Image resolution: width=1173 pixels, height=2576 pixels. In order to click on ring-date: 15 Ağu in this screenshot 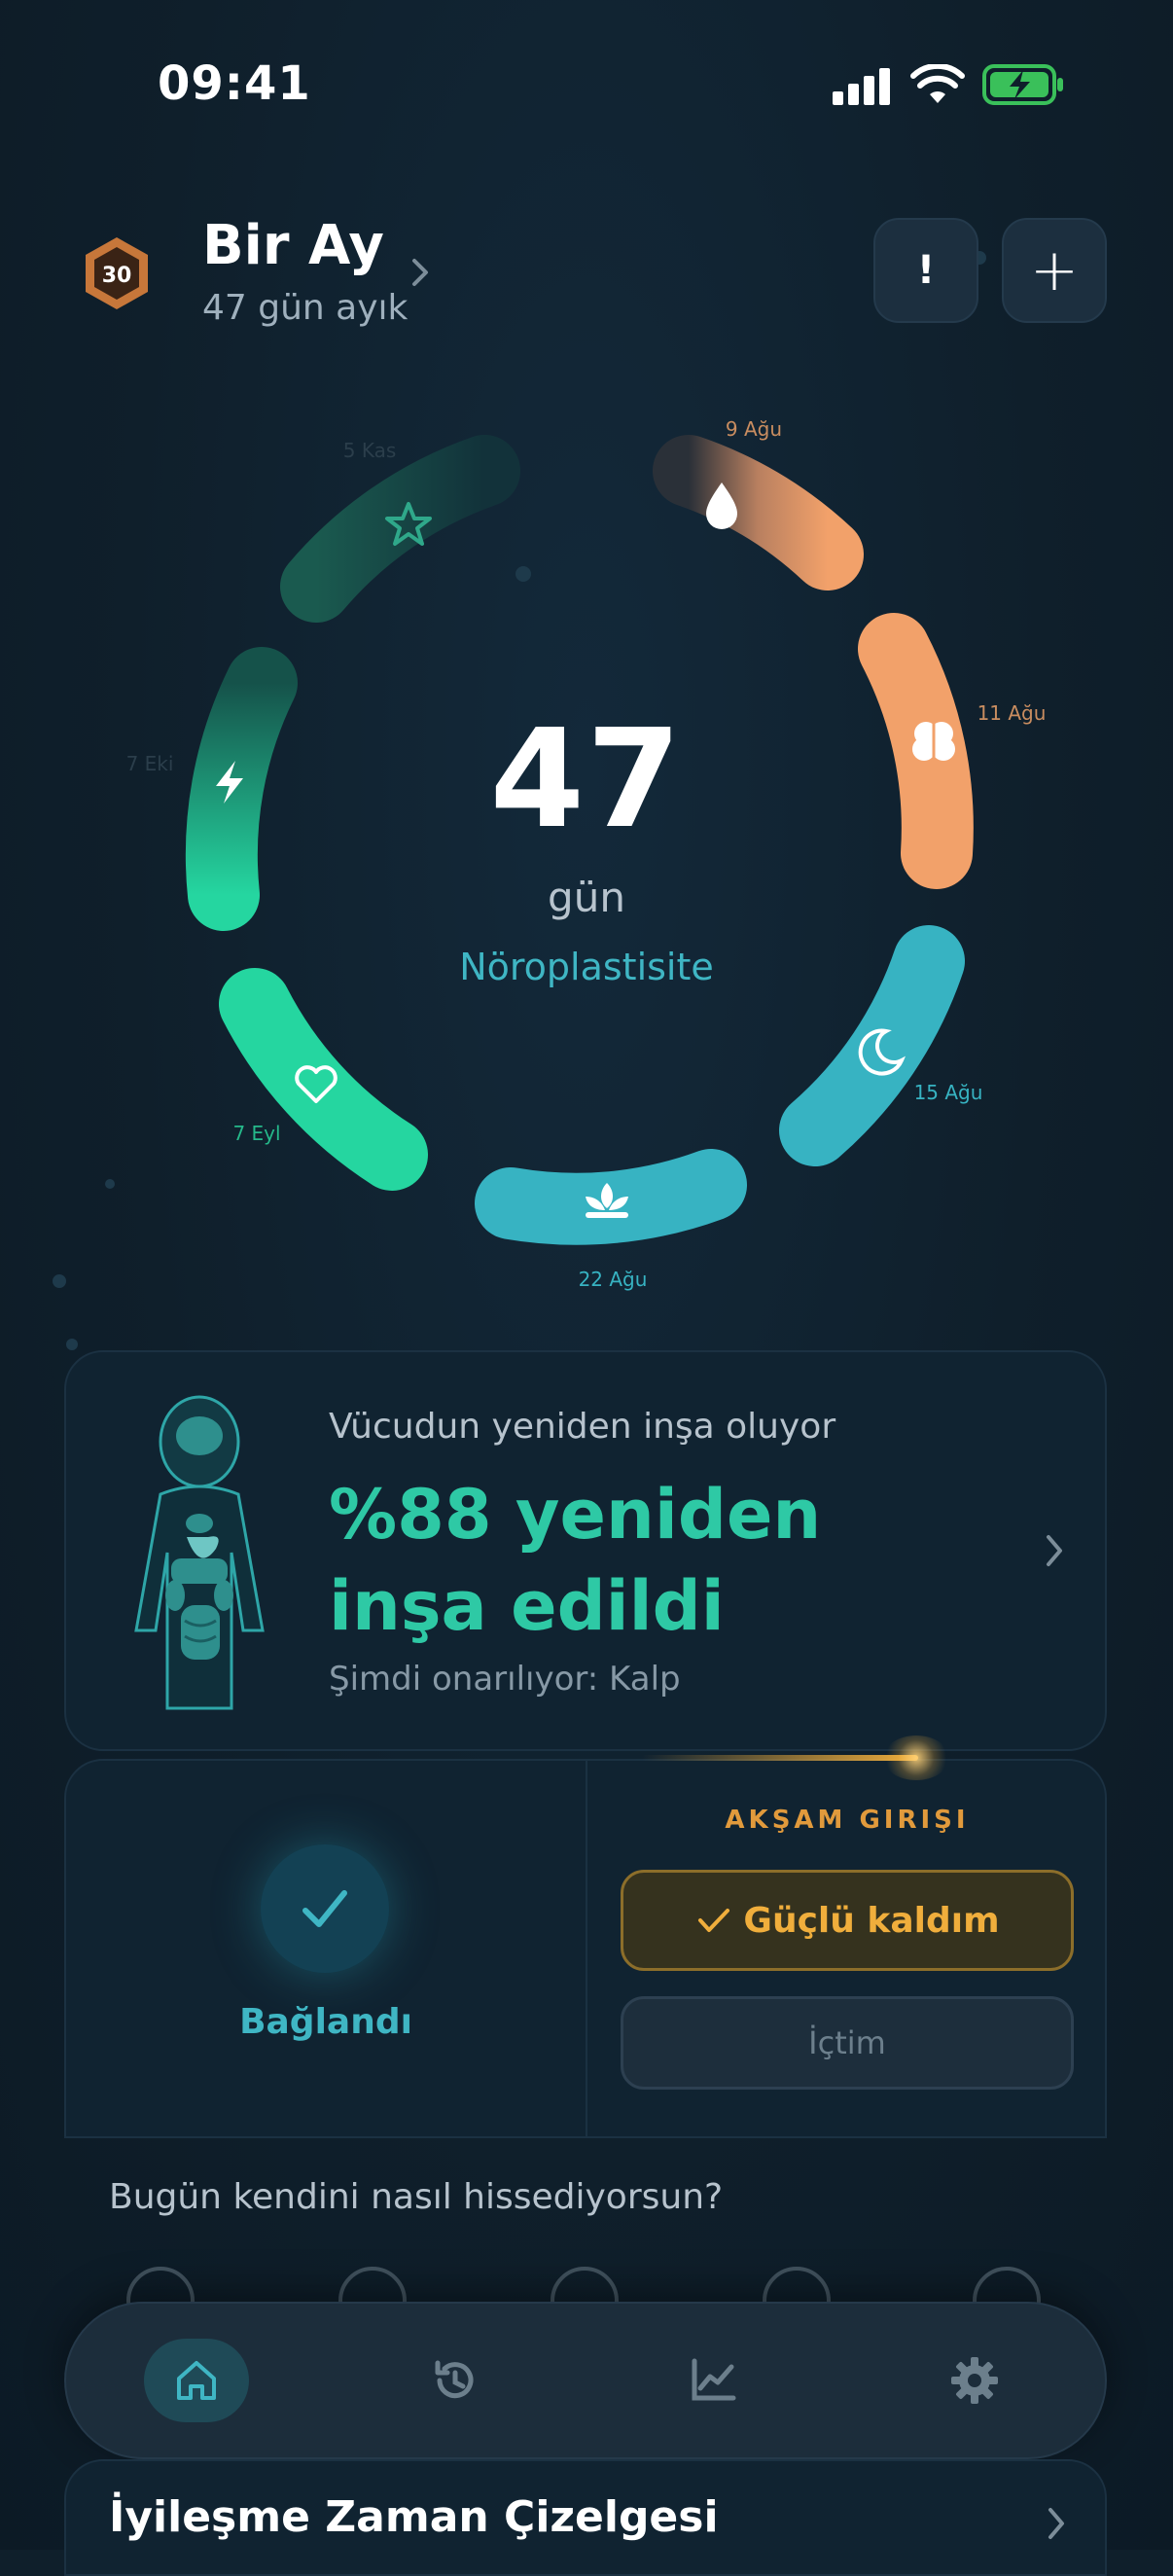, I will do `click(948, 1092)`.